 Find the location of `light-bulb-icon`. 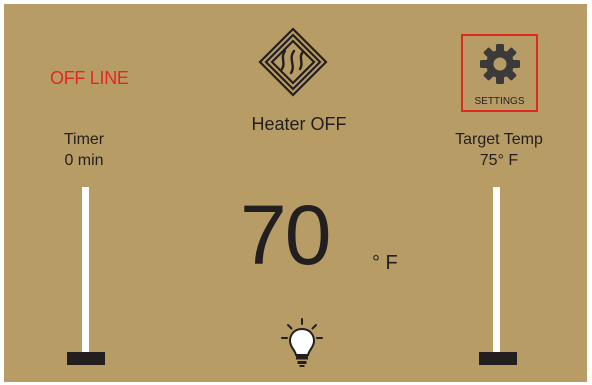

light-bulb-icon is located at coordinates (302, 343).